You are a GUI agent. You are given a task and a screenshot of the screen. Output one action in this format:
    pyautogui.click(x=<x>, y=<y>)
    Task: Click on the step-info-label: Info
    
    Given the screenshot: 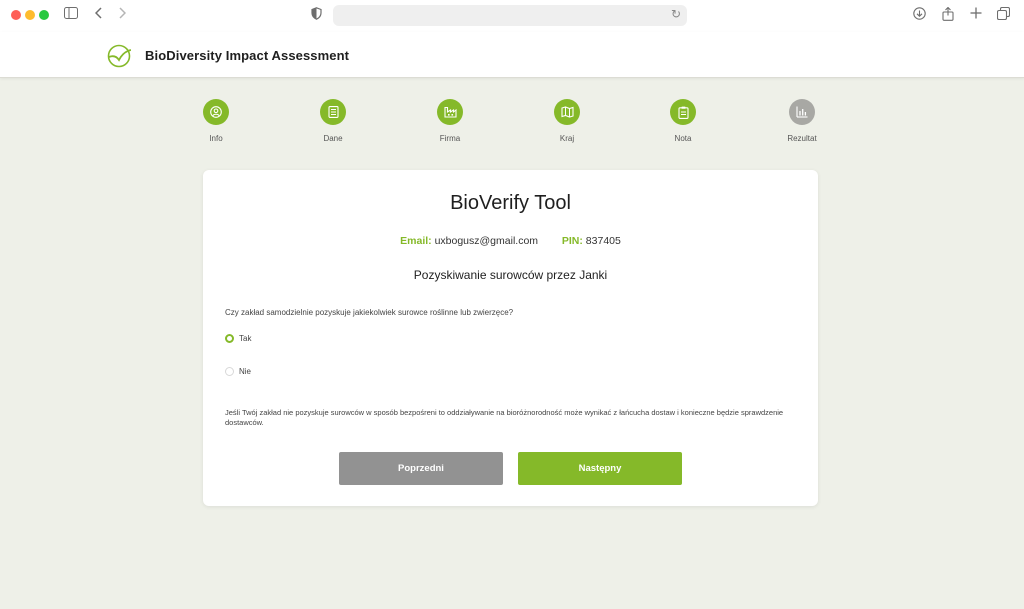 What is the action you would take?
    pyautogui.click(x=216, y=138)
    